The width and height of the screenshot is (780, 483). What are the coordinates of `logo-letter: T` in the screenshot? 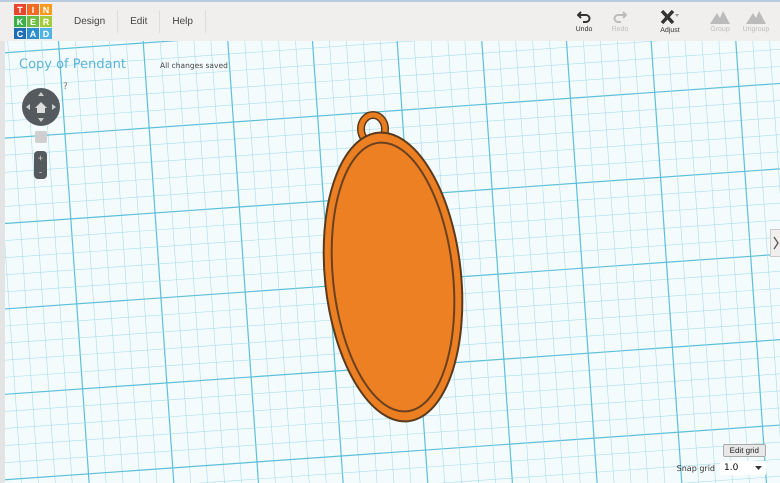 It's located at (20, 9).